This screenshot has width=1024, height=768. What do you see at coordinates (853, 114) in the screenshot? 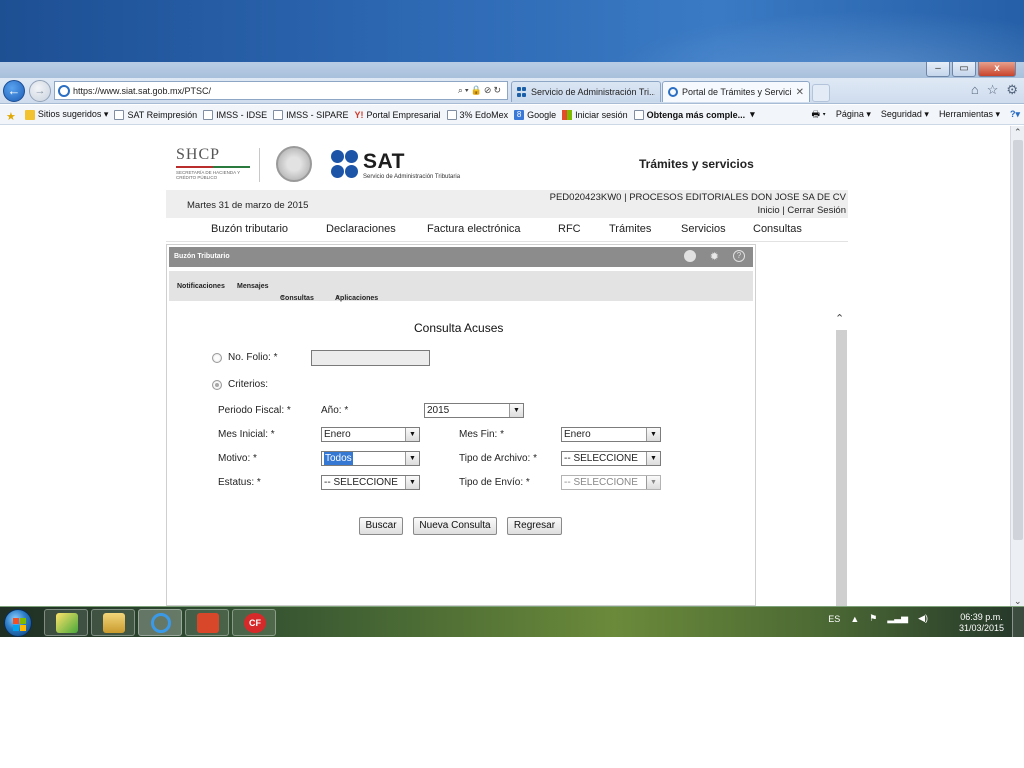
I see `page-menu: Página ▾` at bounding box center [853, 114].